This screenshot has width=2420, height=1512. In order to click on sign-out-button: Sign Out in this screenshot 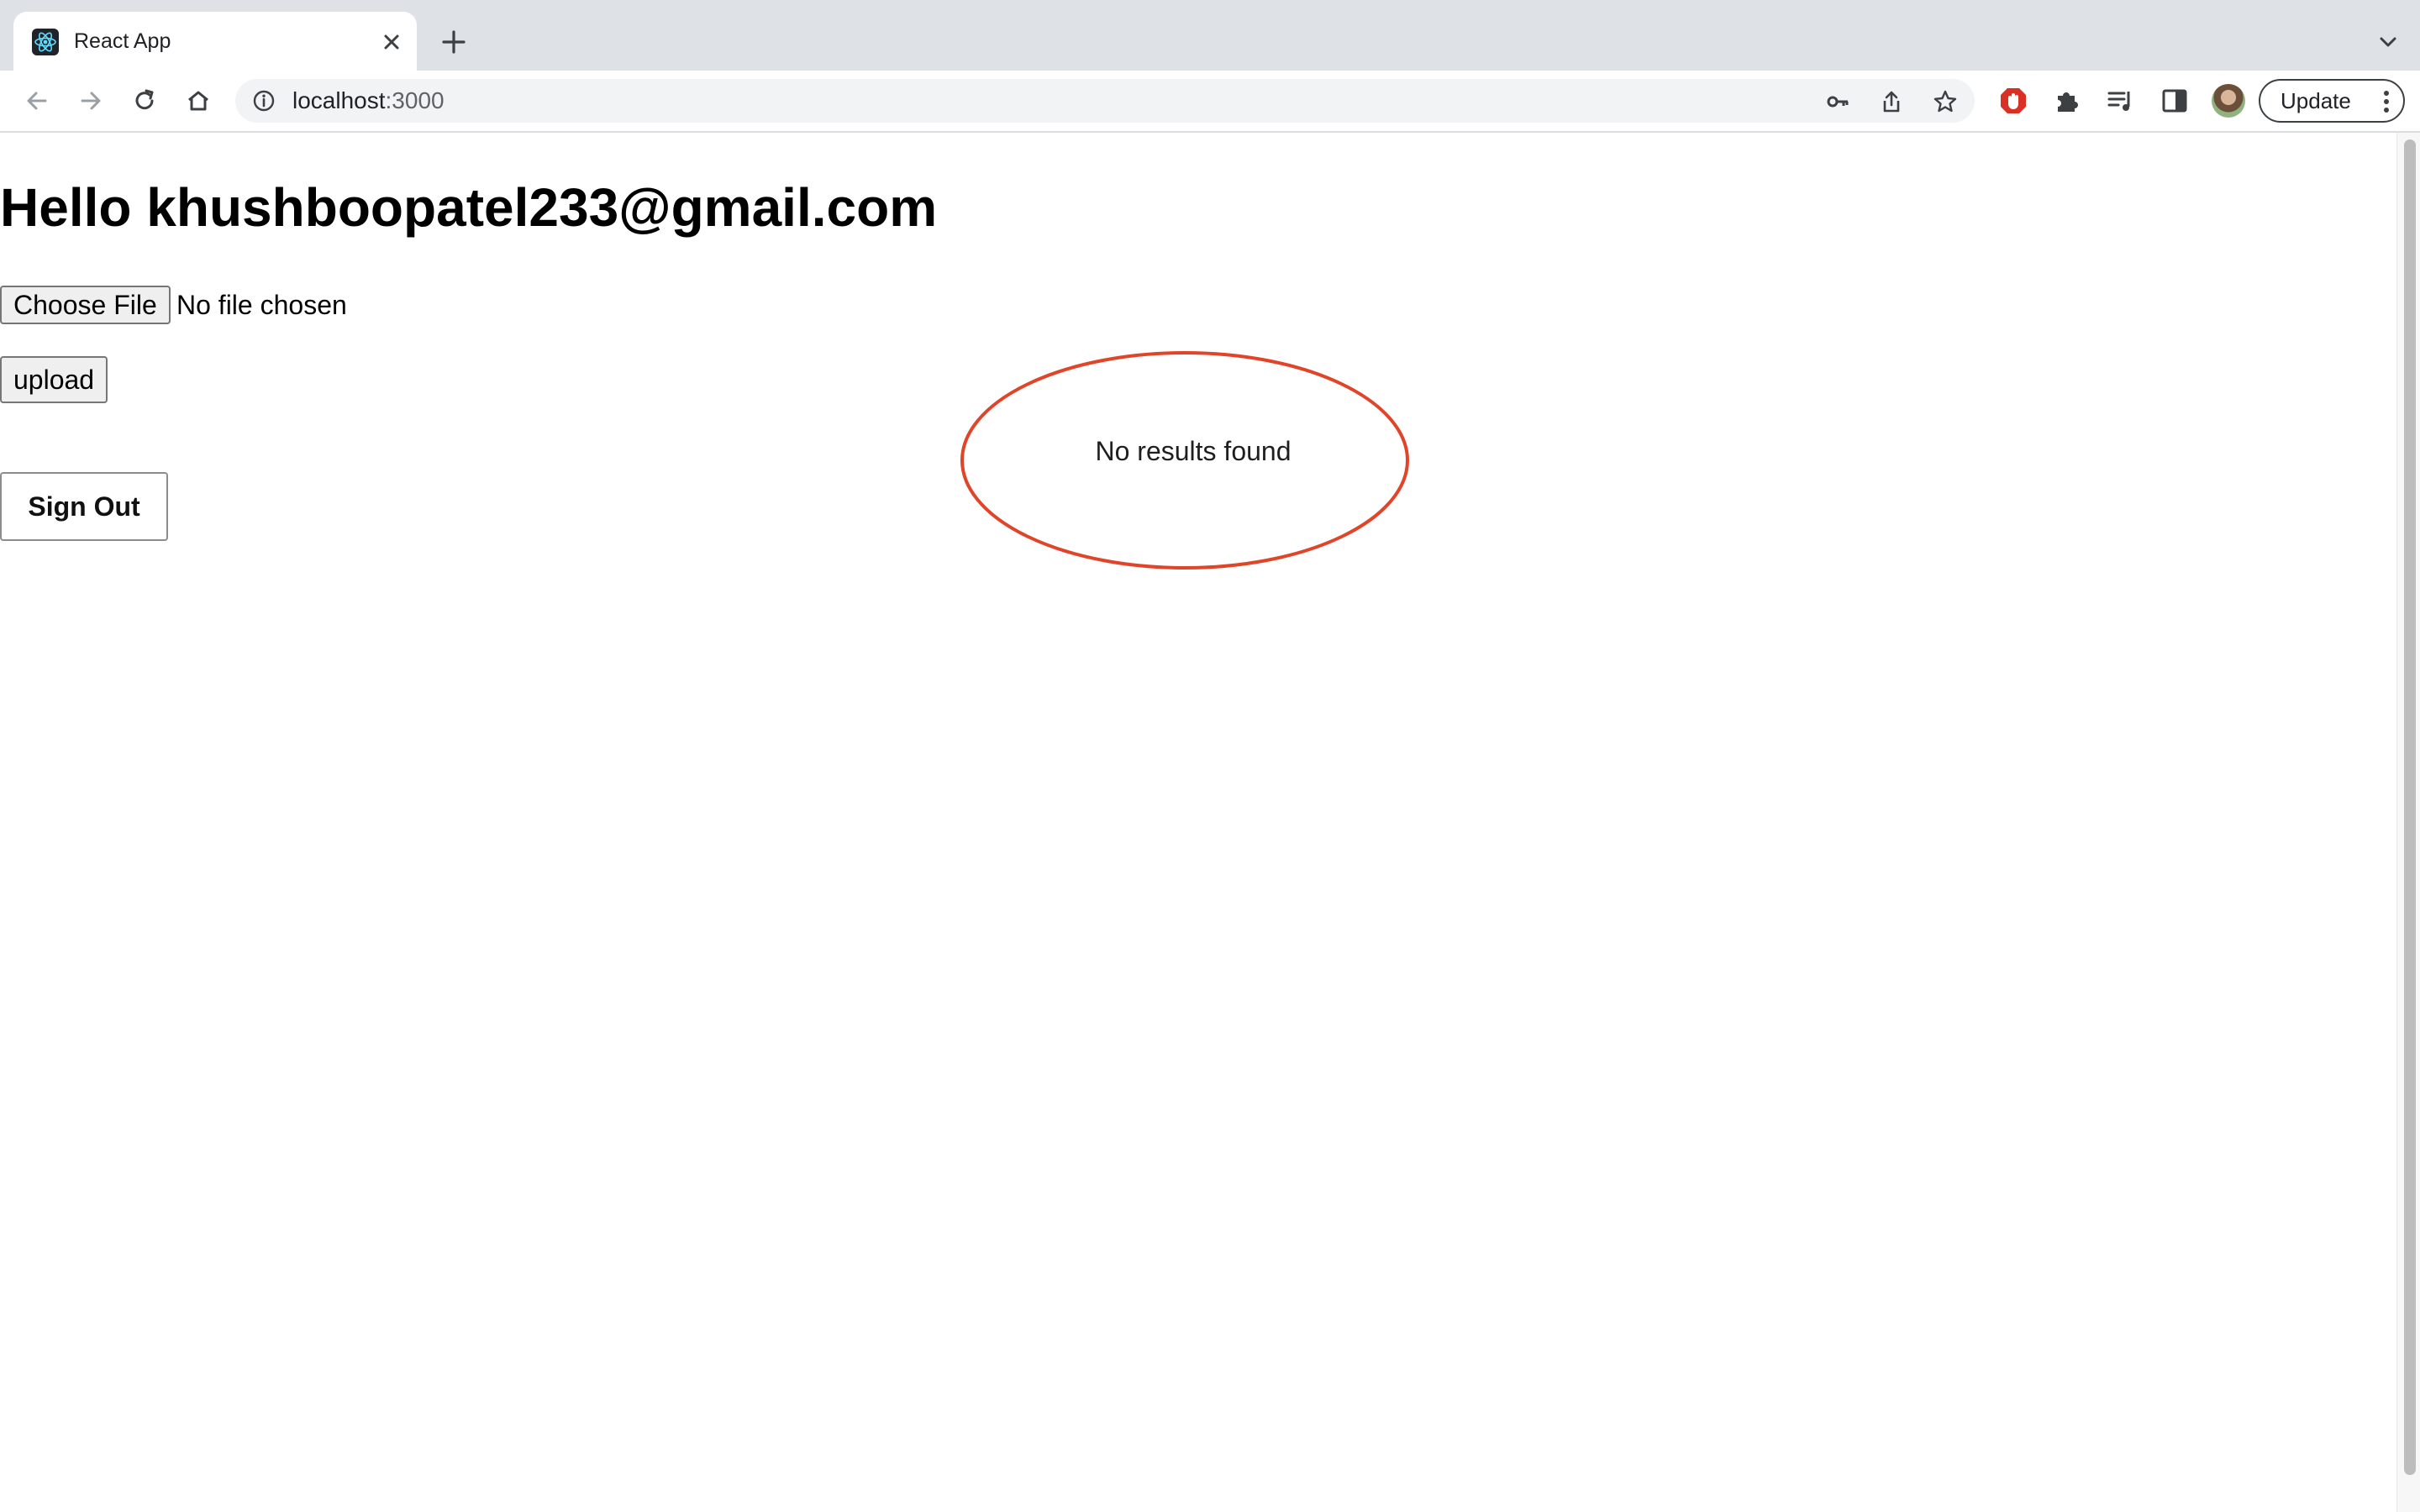, I will do `click(84, 506)`.